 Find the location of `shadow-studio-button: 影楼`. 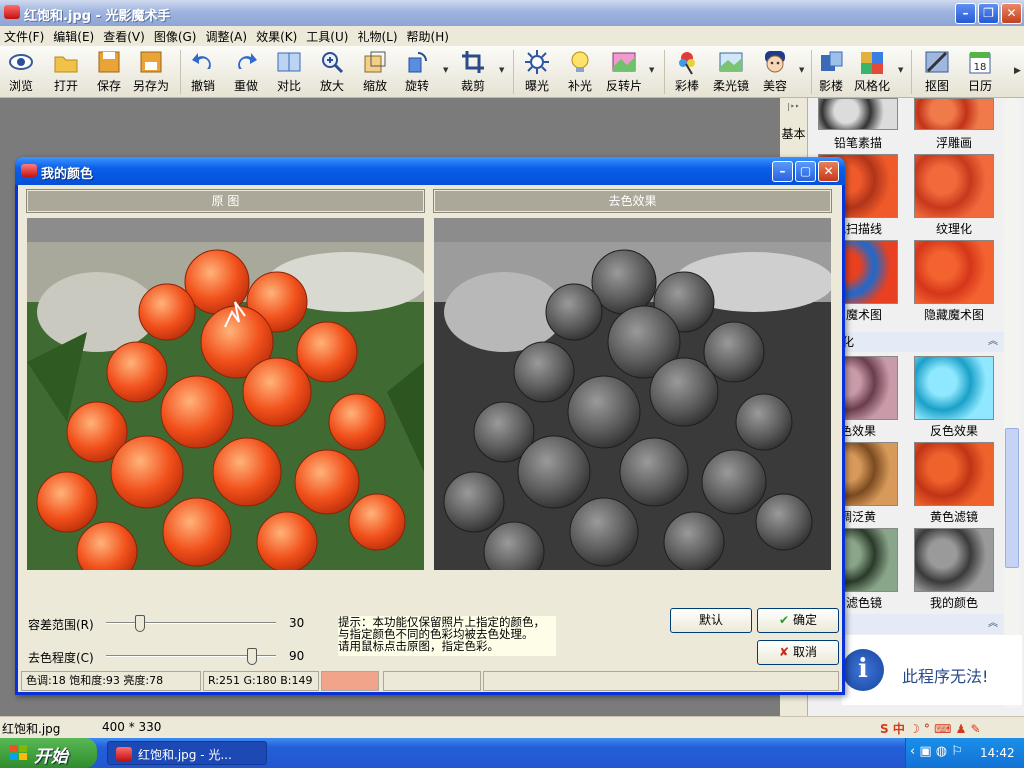

shadow-studio-button: 影楼 is located at coordinates (831, 71).